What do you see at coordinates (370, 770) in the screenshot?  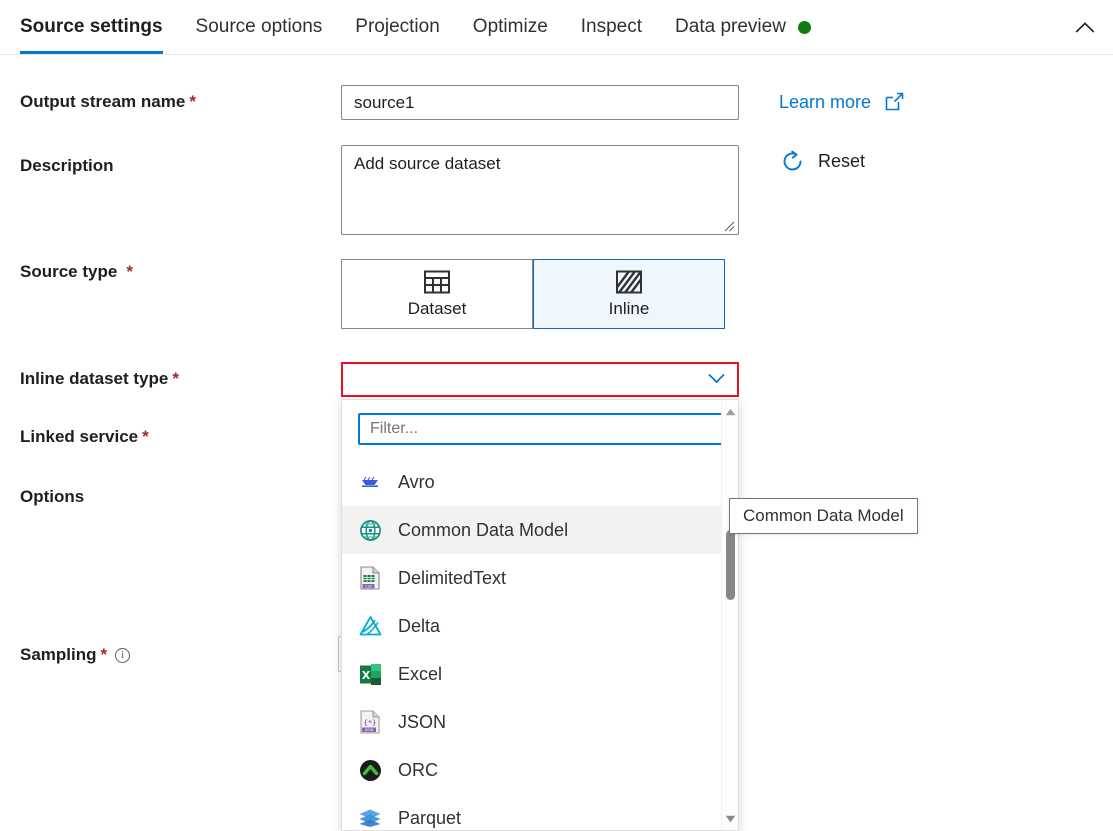 I see `orc-icon` at bounding box center [370, 770].